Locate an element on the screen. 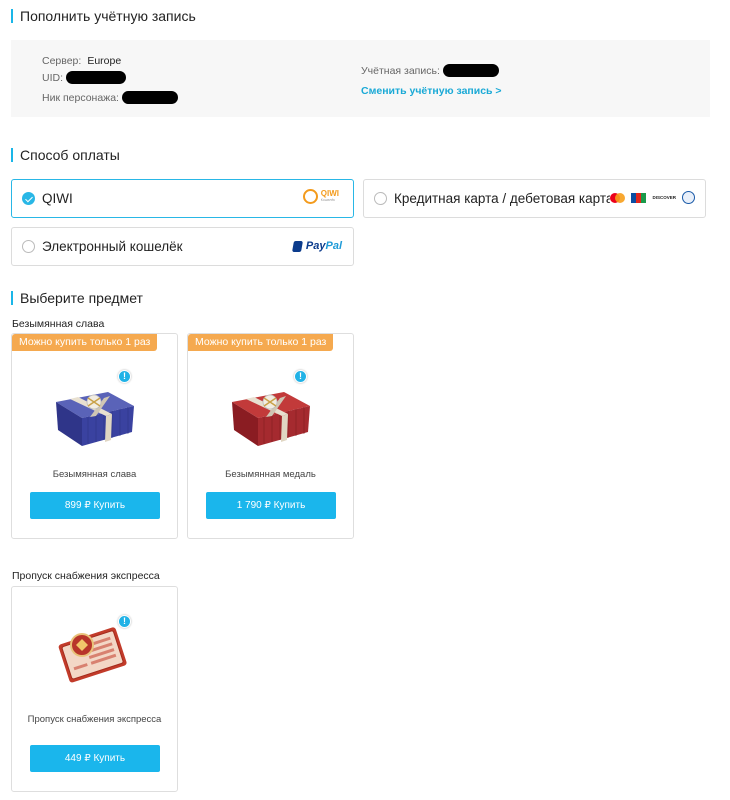 This screenshot has width=730, height=800. nickname-row: Ник персонажа: is located at coordinates (110, 97).